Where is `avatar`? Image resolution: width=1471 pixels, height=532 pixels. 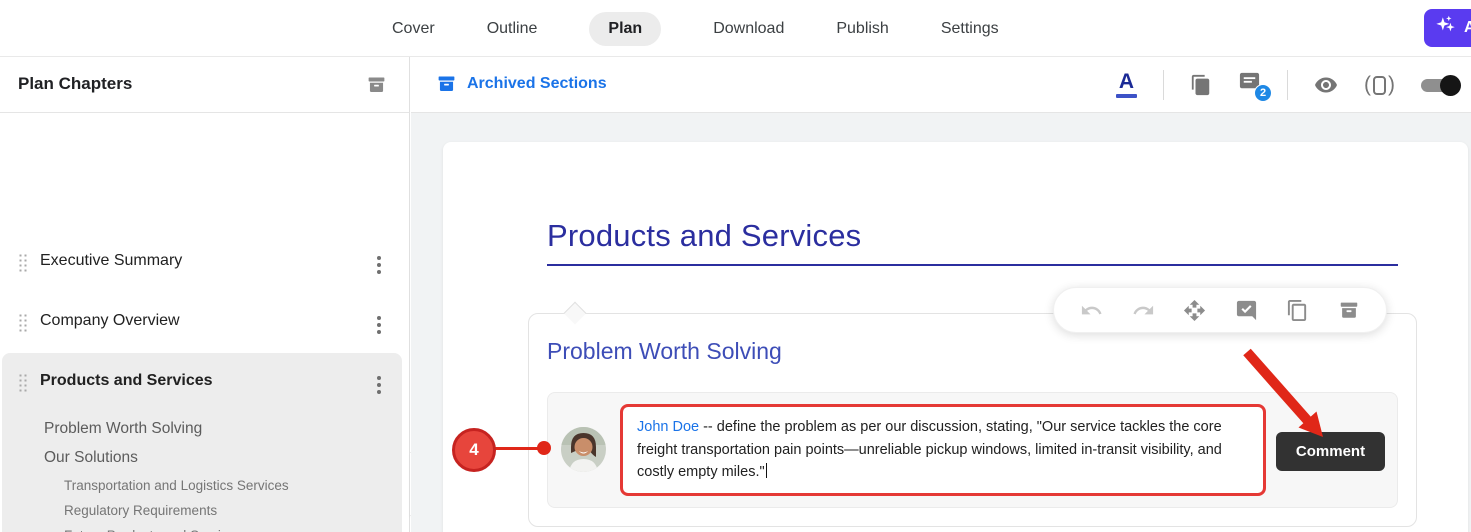 avatar is located at coordinates (583, 449).